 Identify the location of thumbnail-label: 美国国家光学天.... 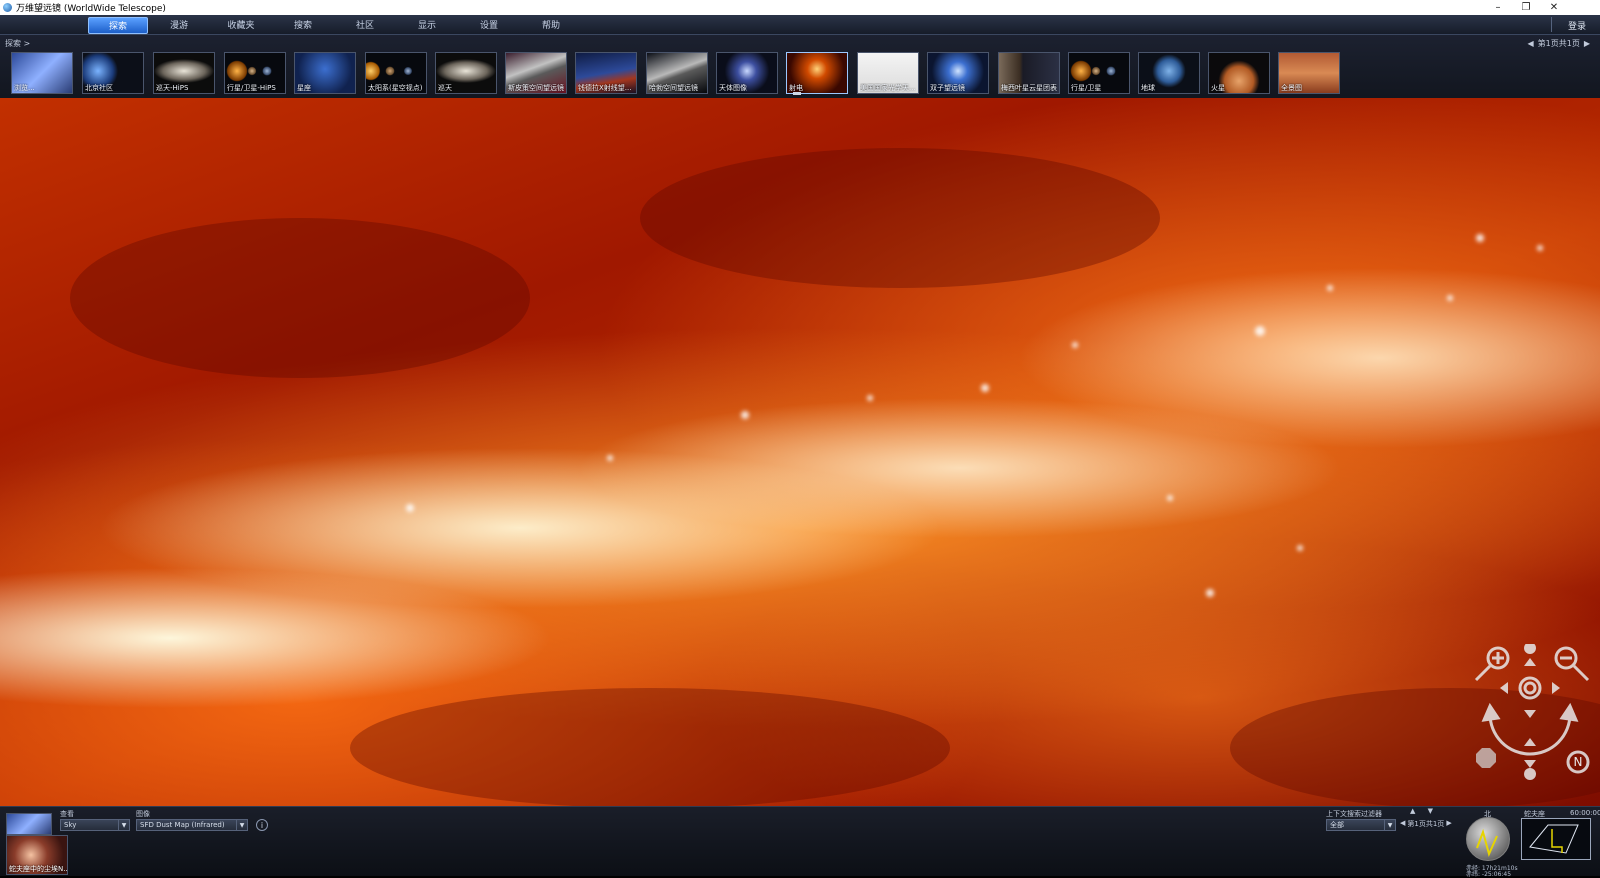
(888, 88).